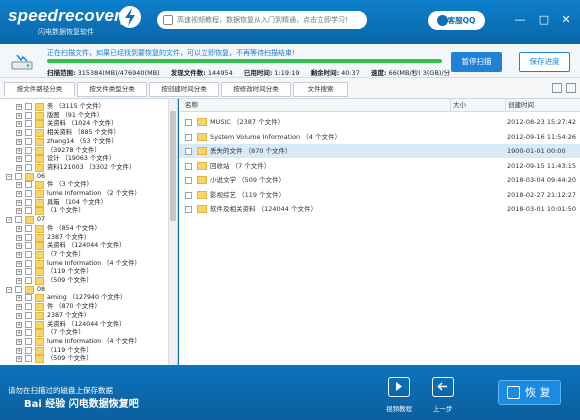  Describe the element at coordinates (379, 209) in the screenshot. I see `file-row: 软件及相关资料 （124044 个文件） 2018-03-01 10:01:50` at that location.